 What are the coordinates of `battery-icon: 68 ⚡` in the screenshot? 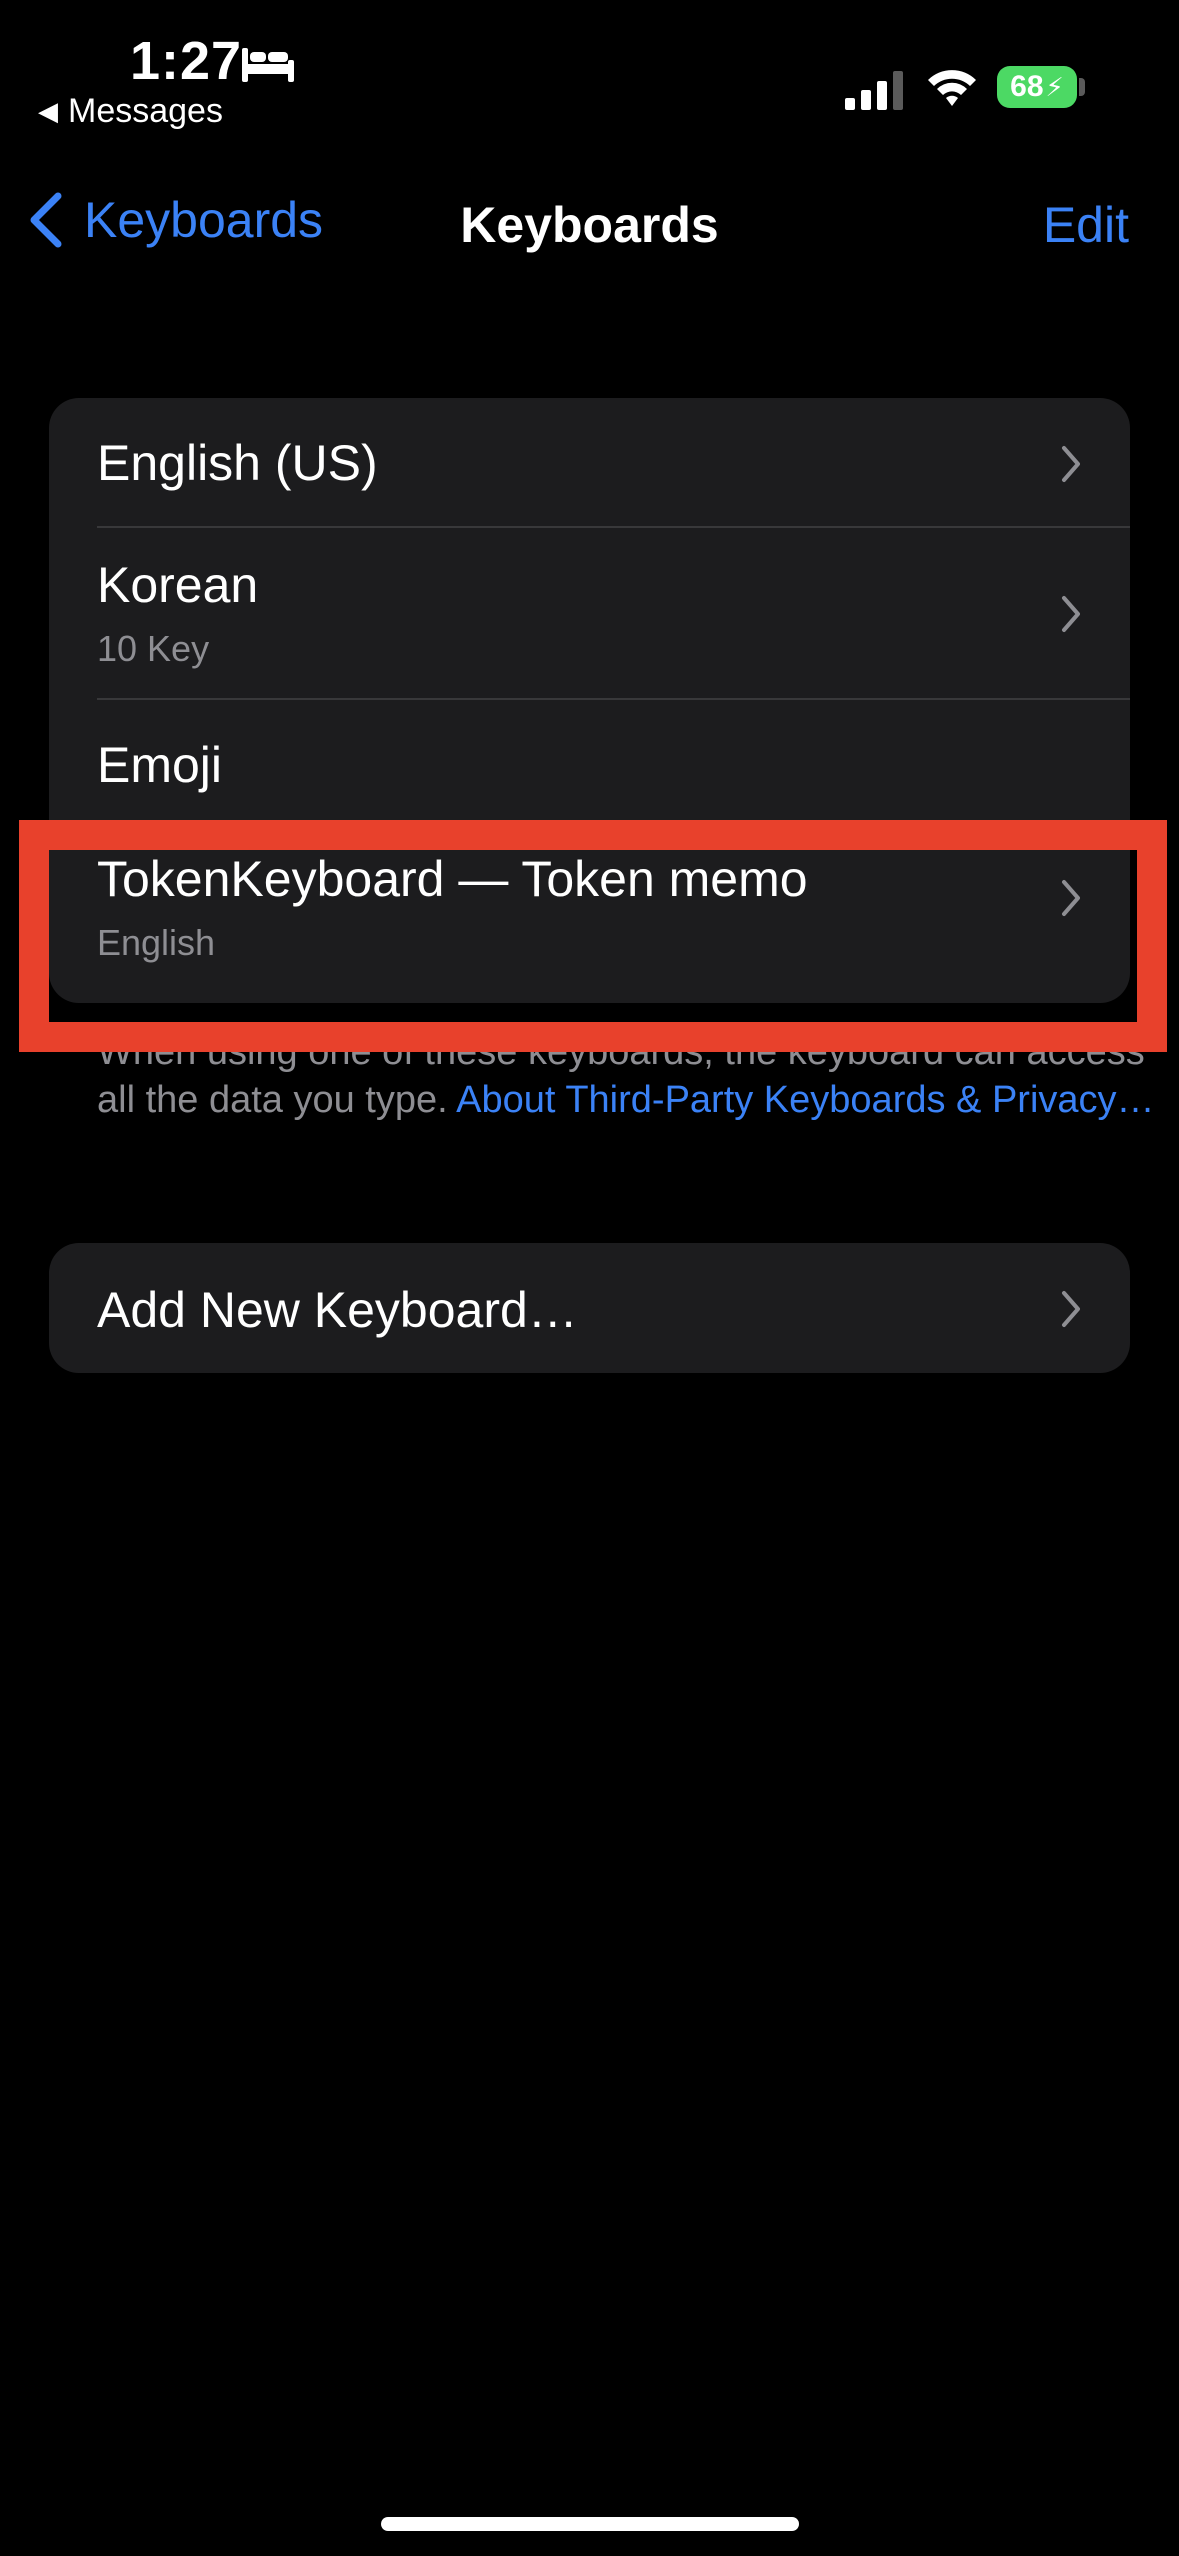 It's located at (1037, 87).